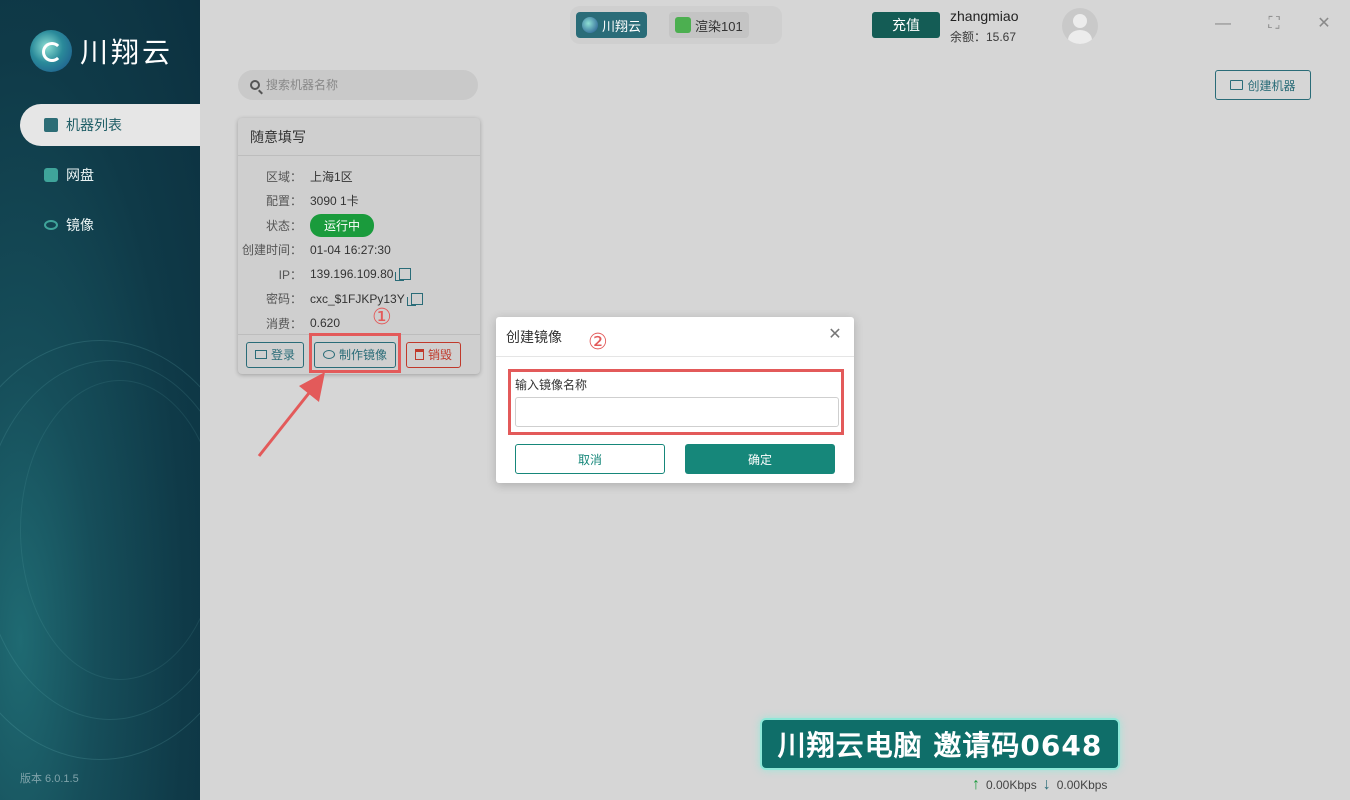  I want to click on tab-chuanxiangyun: 川翔云, so click(612, 25).